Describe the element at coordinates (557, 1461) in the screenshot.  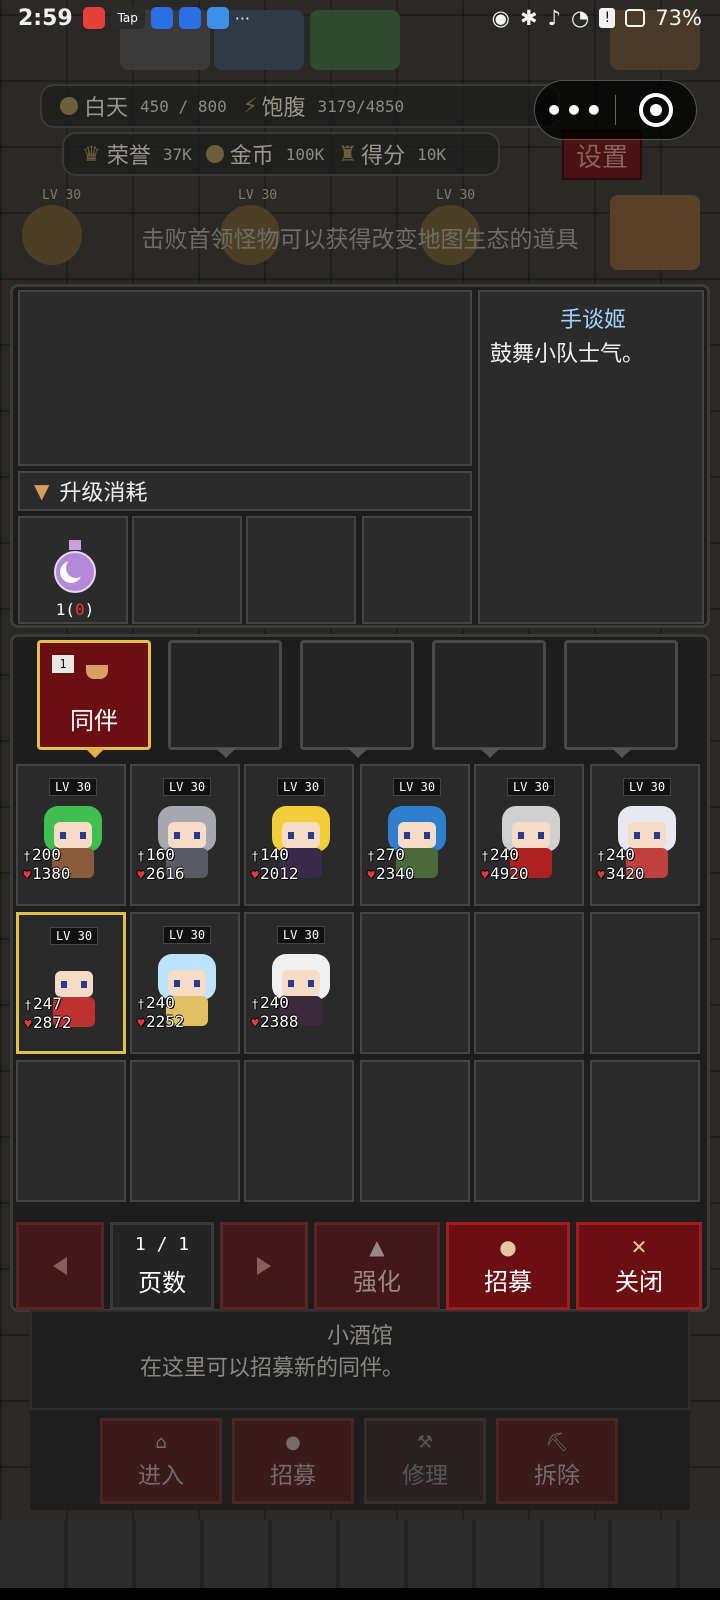
I see `demolish-button: ⛏ 拆除` at that location.